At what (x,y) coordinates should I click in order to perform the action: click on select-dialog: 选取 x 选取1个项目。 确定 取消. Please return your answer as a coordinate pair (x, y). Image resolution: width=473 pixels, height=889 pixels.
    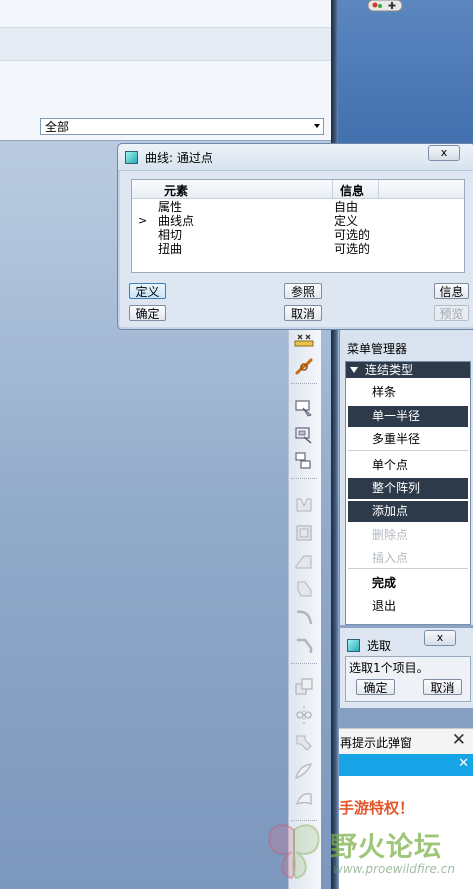
    Looking at the image, I should click on (406, 668).